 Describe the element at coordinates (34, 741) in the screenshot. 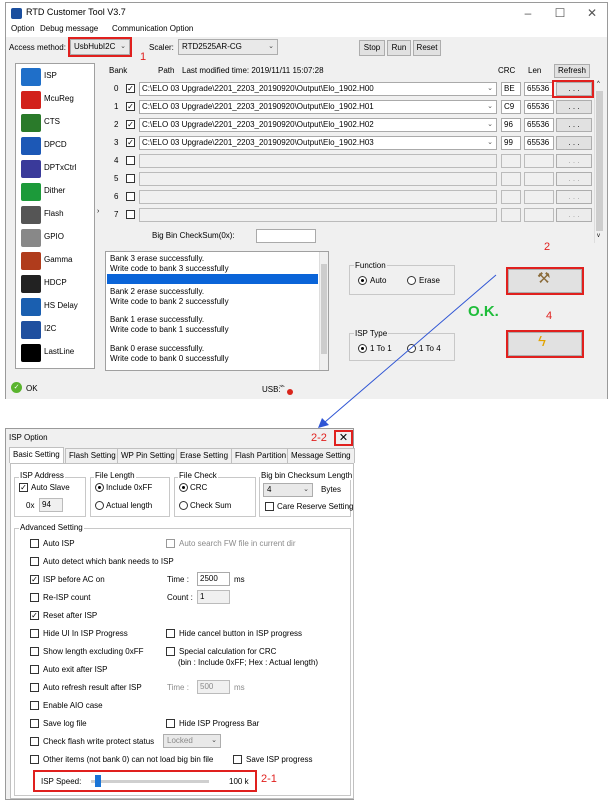

I see `check-wp-checkbox` at that location.